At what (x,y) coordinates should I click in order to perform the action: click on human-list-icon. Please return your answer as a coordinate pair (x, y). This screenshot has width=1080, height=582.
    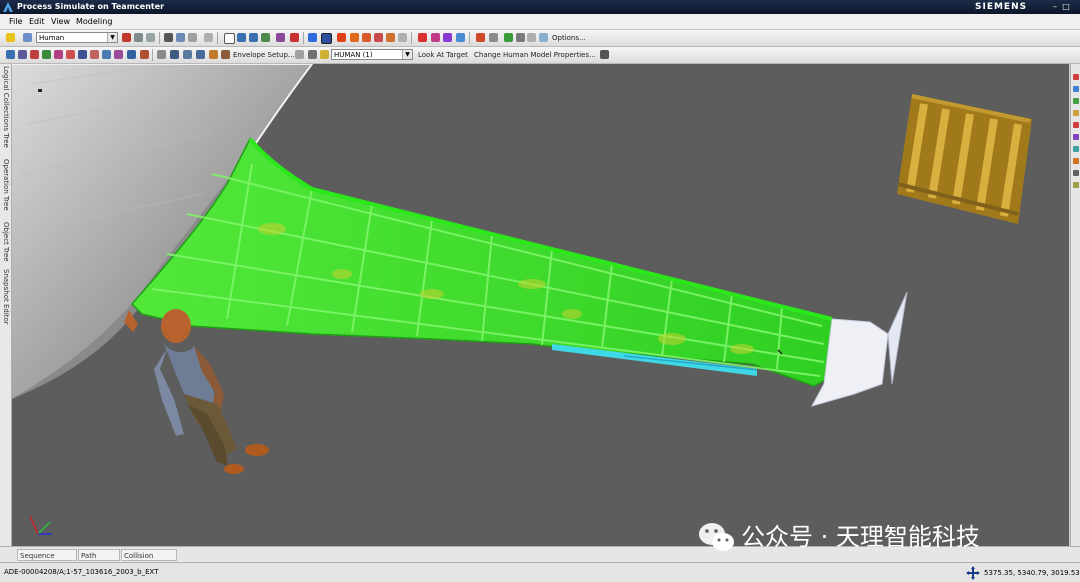
    Looking at the image, I should click on (299, 54).